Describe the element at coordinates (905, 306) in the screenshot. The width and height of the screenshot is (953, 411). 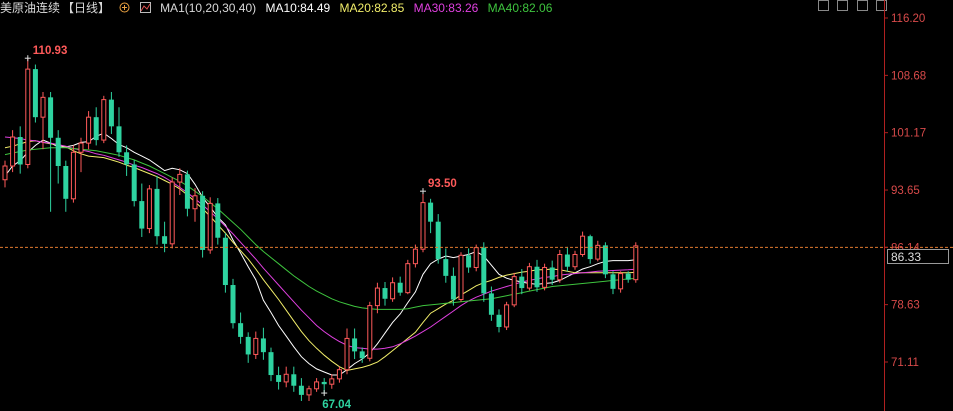
I see `y-tick-label: 78.63` at that location.